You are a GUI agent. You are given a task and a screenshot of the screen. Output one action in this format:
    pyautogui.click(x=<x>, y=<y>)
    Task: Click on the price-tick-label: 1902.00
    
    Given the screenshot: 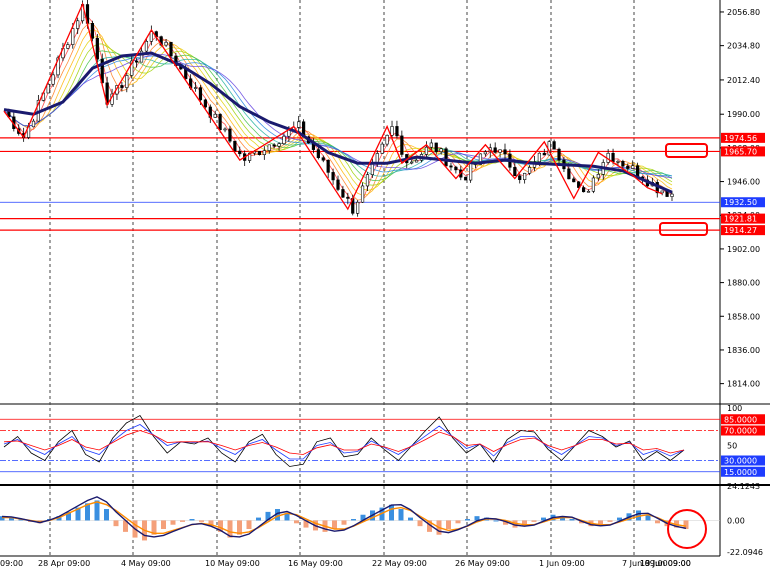 What is the action you would take?
    pyautogui.click(x=743, y=249)
    